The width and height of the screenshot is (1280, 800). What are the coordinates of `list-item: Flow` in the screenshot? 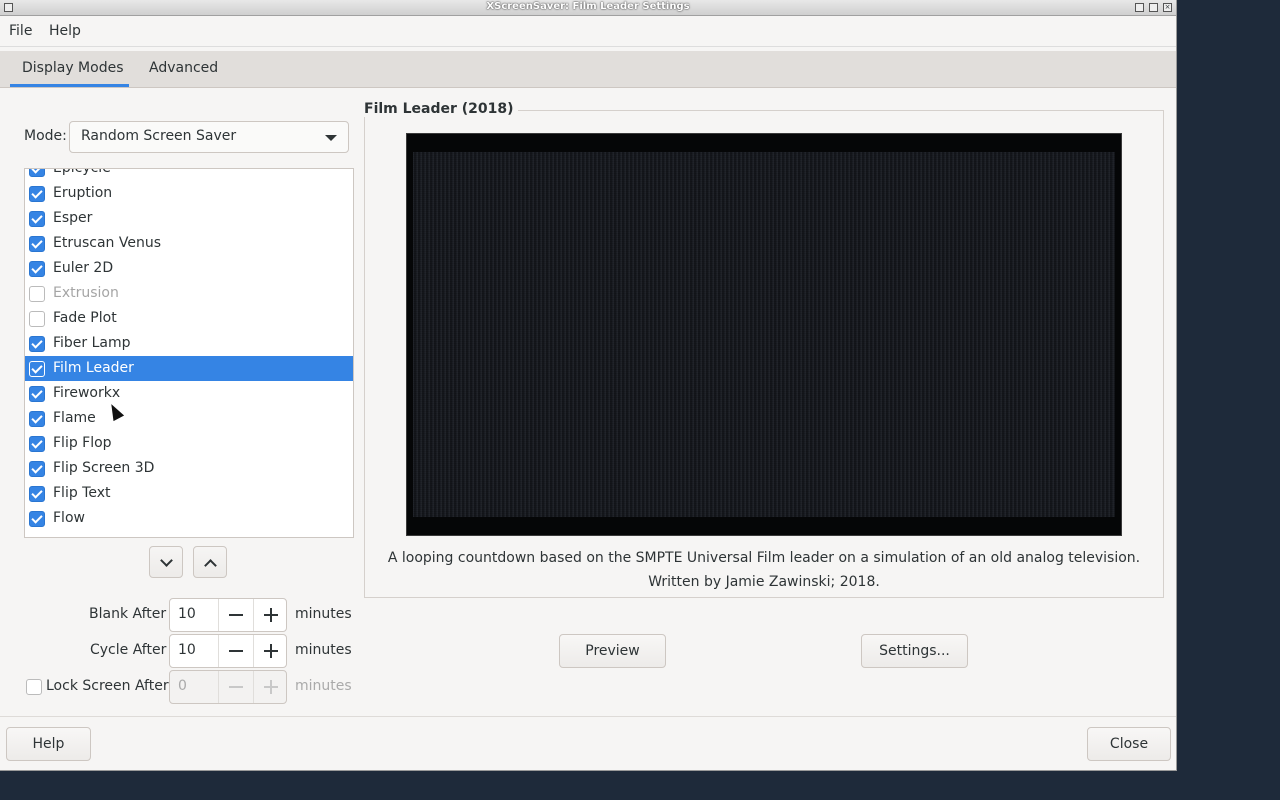 It's located at (189, 518).